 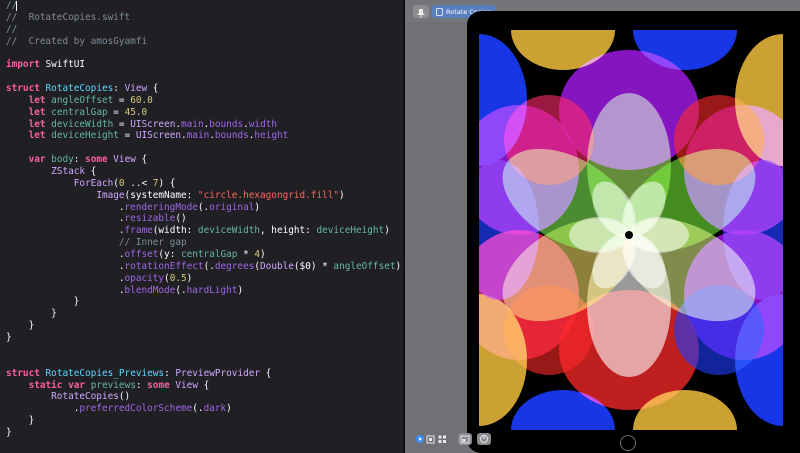 I want to click on code-token-plain: ..<, so click(x=138, y=183).